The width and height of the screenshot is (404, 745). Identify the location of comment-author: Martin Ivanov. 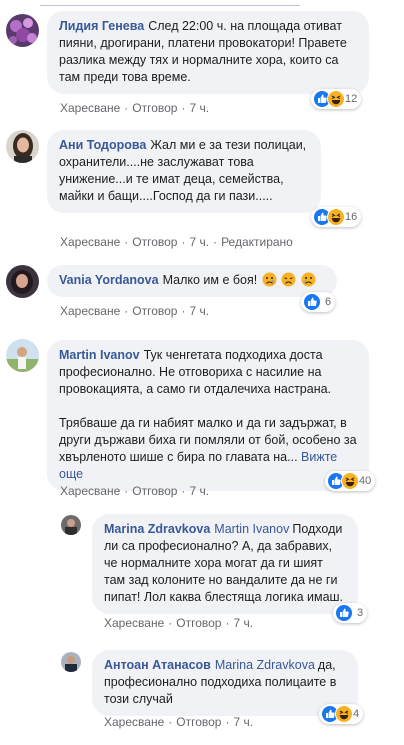
(99, 355).